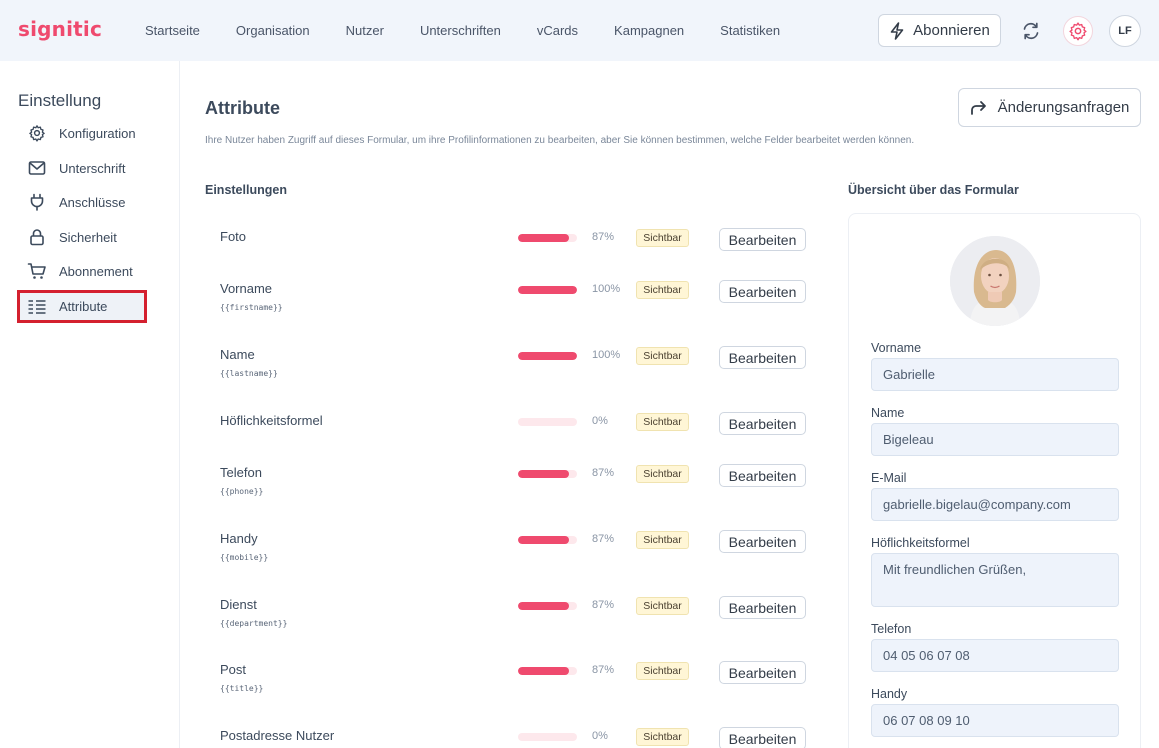  Describe the element at coordinates (891, 629) in the screenshot. I see `field-label-phone: Telefon` at that location.